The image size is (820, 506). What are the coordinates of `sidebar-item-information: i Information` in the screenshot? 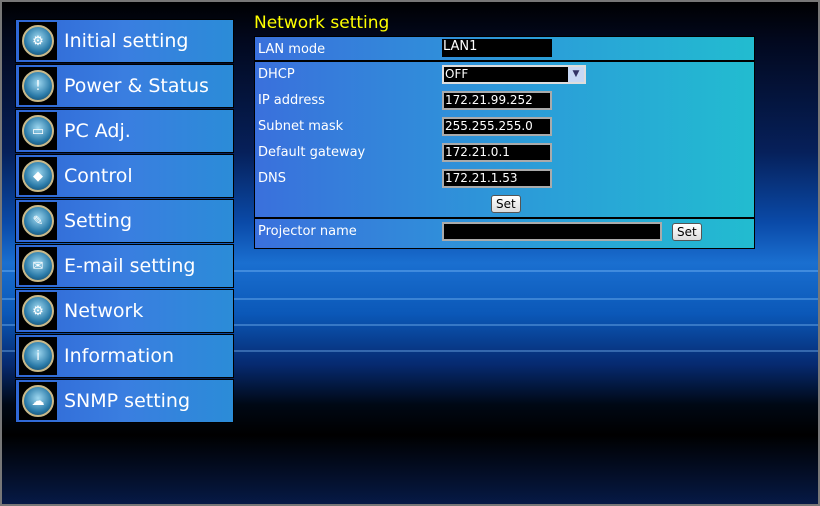 It's located at (124, 356).